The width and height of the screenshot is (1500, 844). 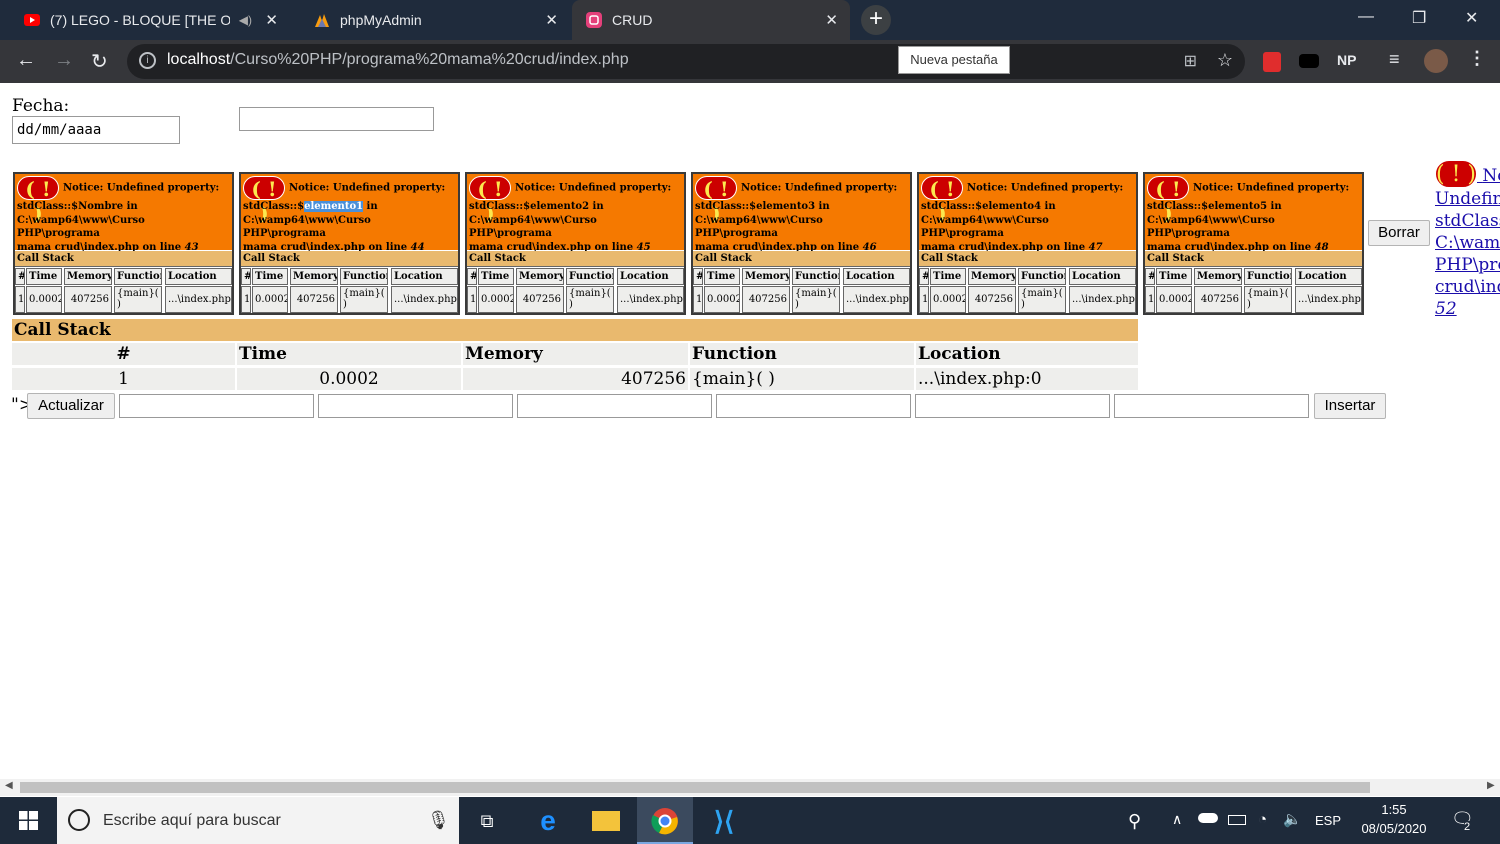 I want to click on text-input-top, so click(x=336, y=119).